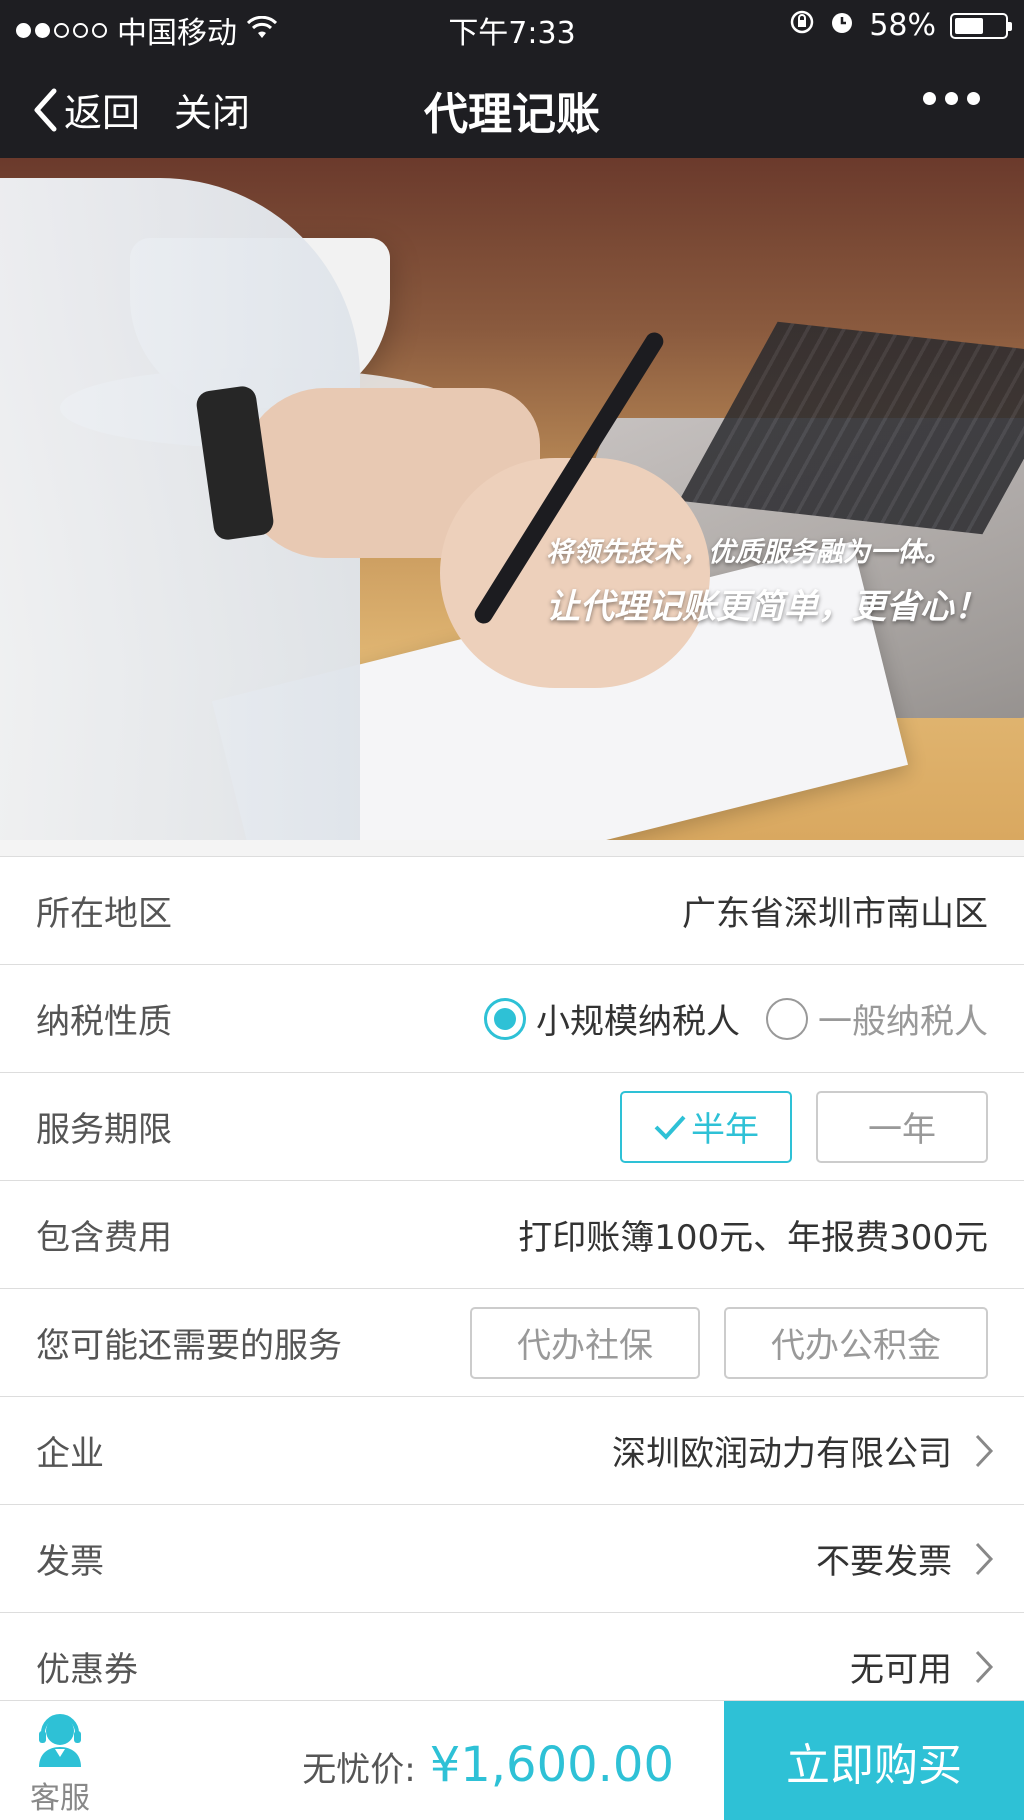  What do you see at coordinates (767, 579) in the screenshot?
I see `banner-slogan: 将领先技术，优质服务融为一体。 让代理记账更简单，更省心！` at bounding box center [767, 579].